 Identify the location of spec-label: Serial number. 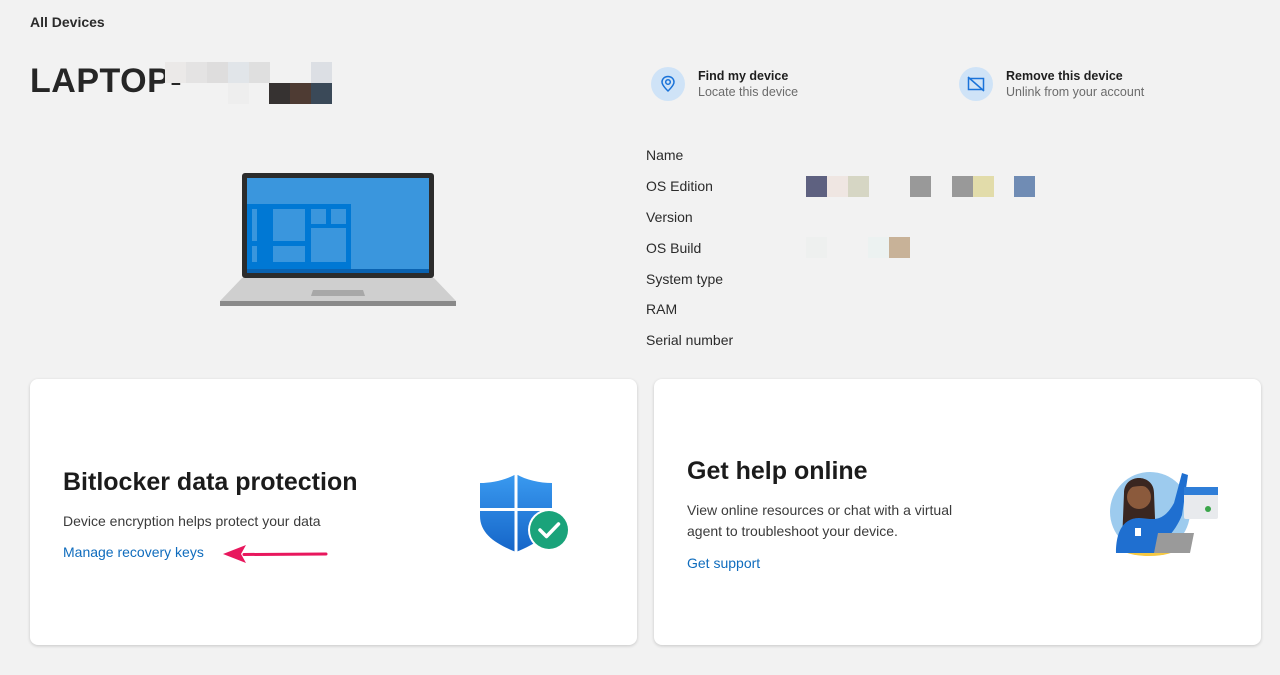
(690, 340).